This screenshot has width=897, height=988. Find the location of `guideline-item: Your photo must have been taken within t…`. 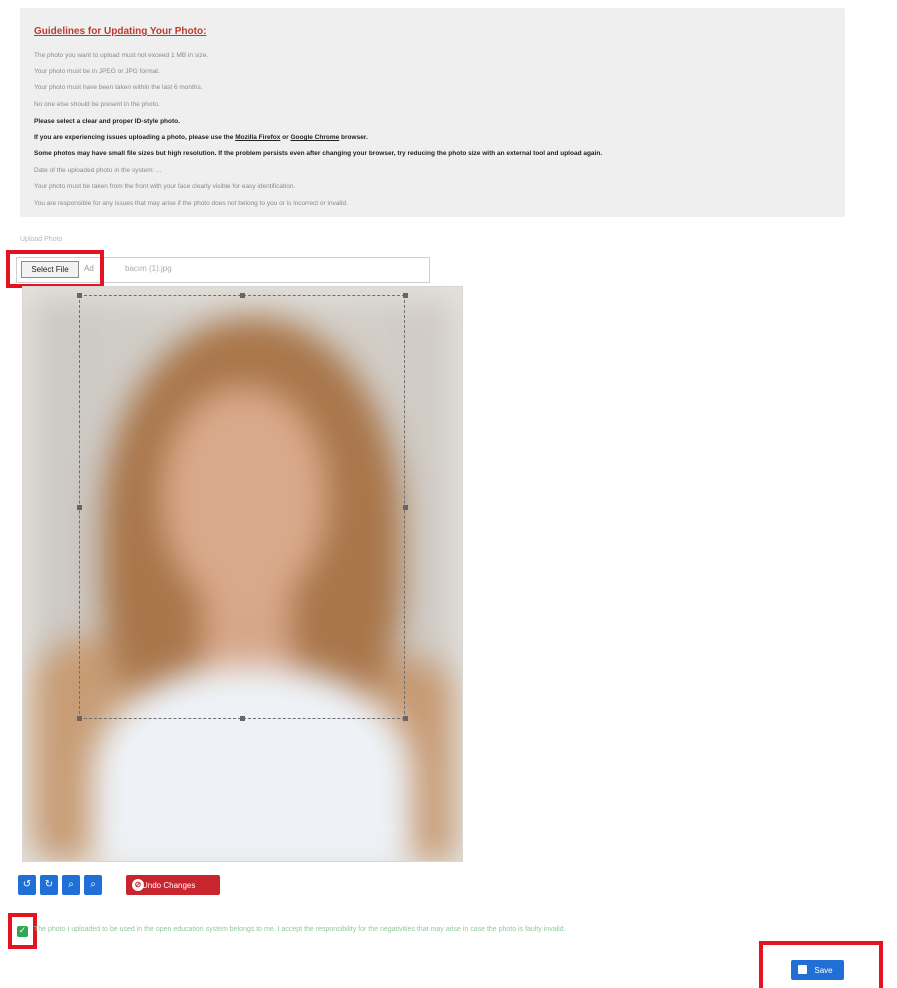

guideline-item: Your photo must have been taken within t… is located at coordinates (118, 87).